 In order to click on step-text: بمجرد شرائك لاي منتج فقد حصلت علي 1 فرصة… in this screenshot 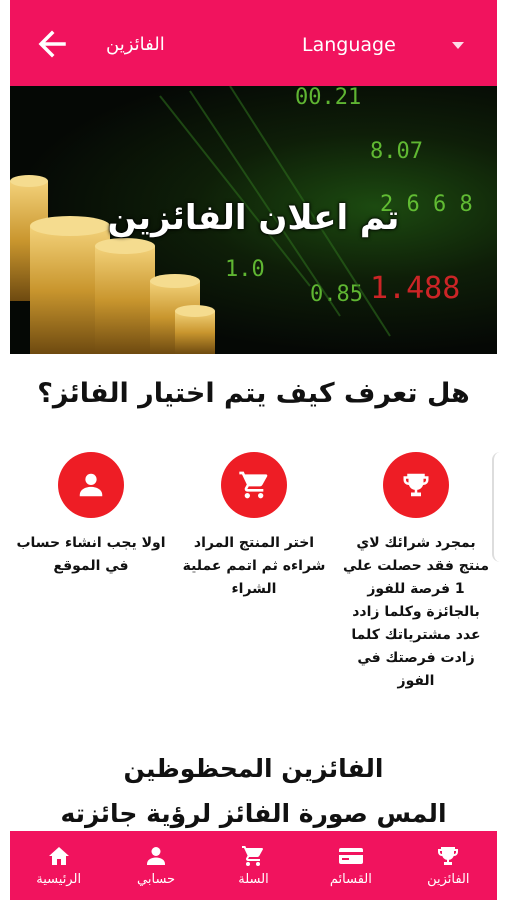, I will do `click(415, 612)`.